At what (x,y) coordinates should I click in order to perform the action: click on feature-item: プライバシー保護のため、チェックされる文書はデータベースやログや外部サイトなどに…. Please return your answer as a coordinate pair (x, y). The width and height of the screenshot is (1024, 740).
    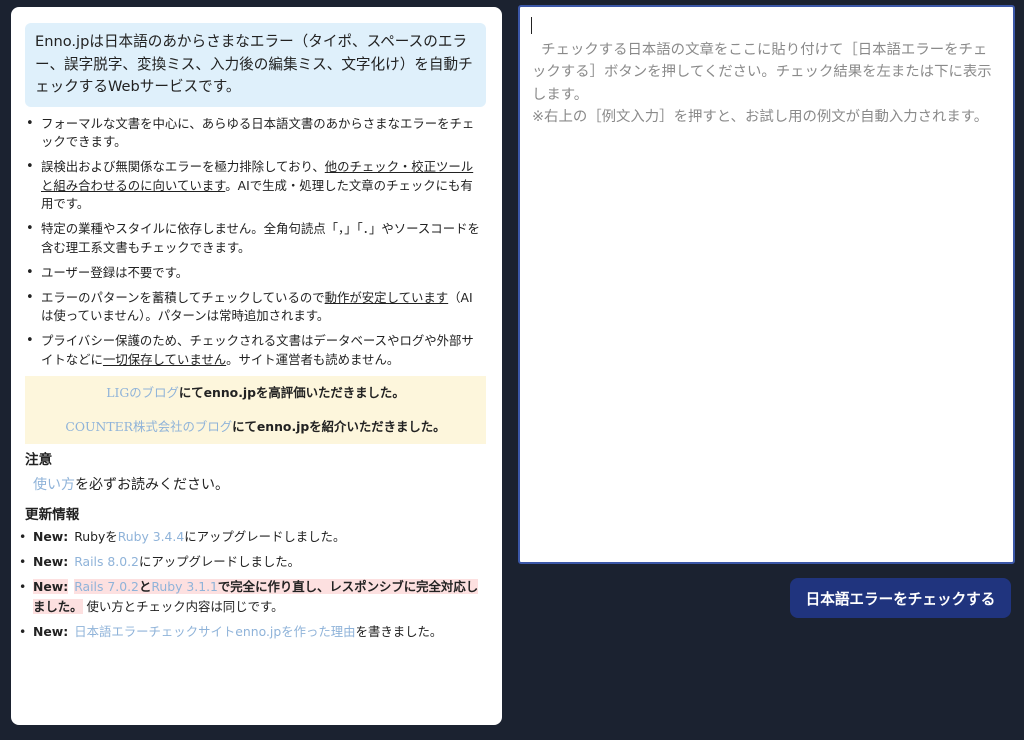
    Looking at the image, I should click on (254, 350).